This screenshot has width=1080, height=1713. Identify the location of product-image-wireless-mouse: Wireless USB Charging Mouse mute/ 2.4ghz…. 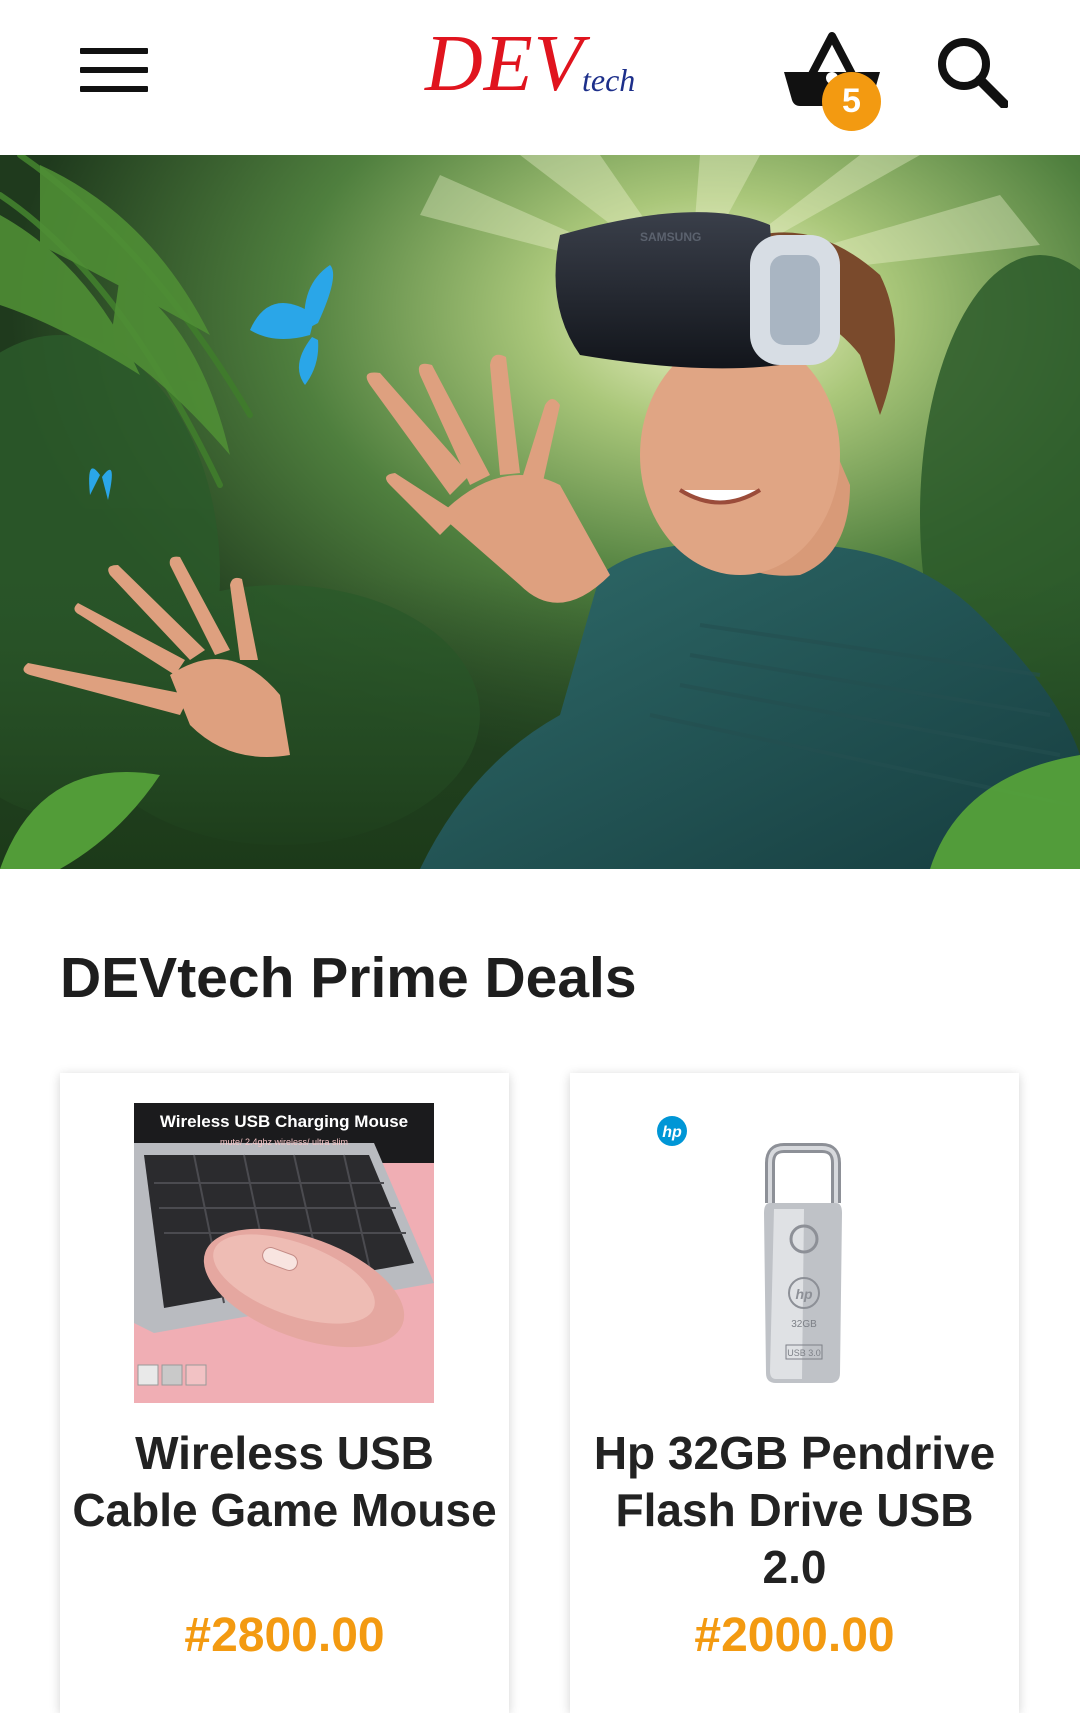
(284, 1253).